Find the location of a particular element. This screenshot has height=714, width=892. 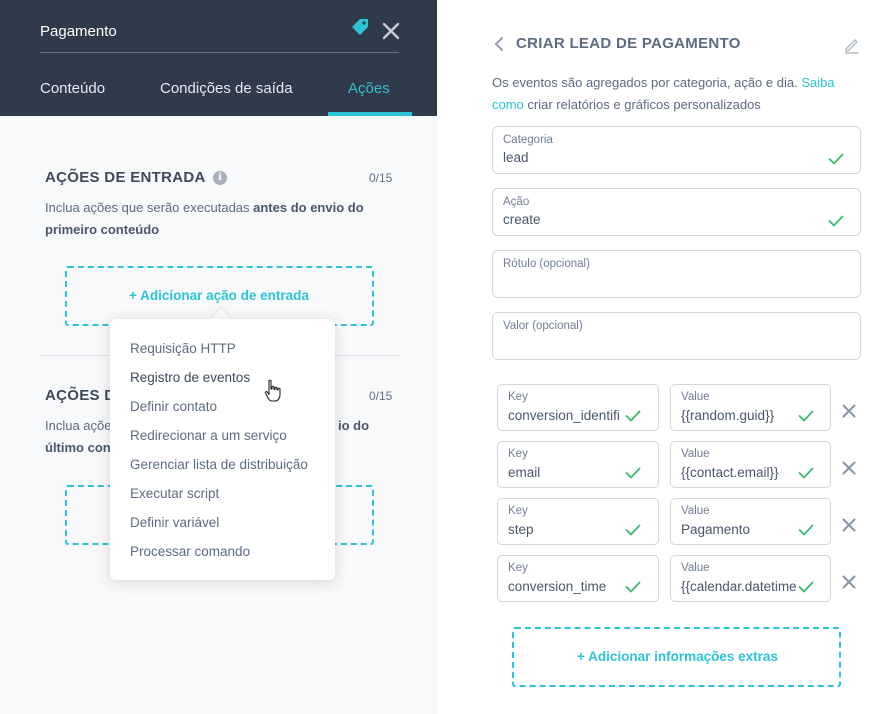

key-value: email is located at coordinates (564, 472).